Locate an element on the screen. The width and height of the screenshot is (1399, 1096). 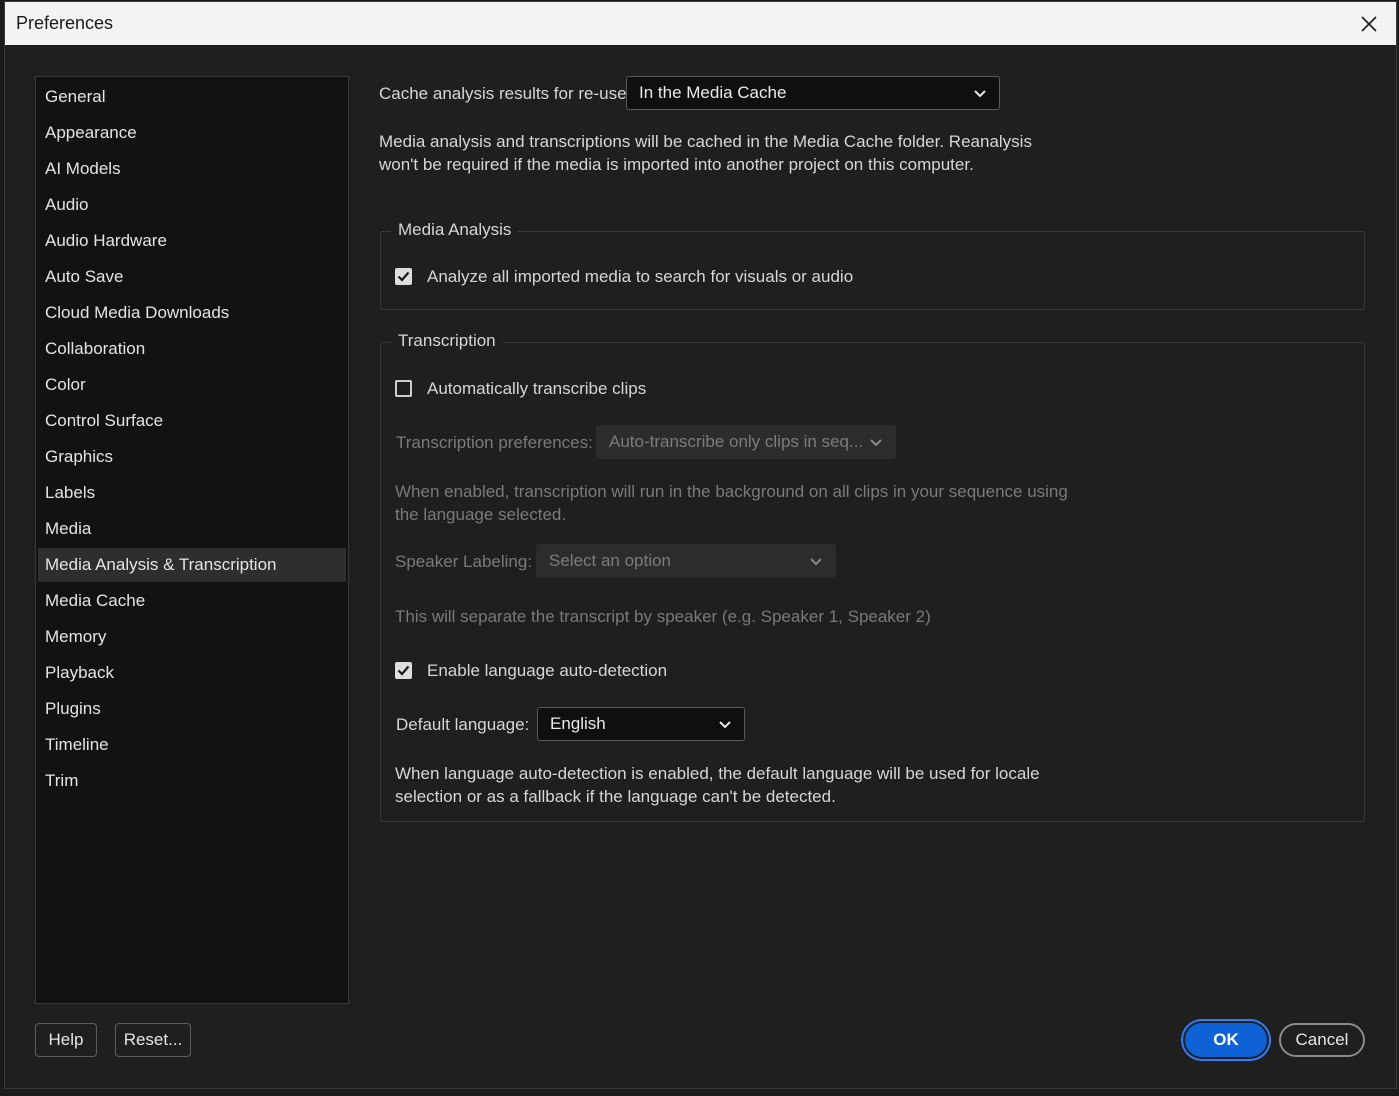
sidebar-item-color: Color is located at coordinates (192, 385).